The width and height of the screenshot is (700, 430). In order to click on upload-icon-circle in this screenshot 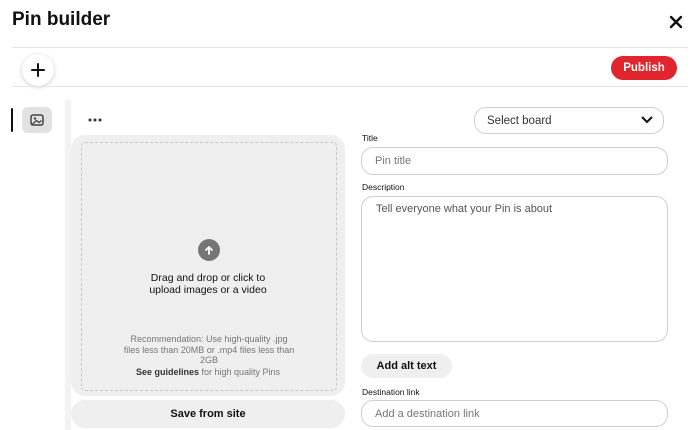, I will do `click(209, 250)`.